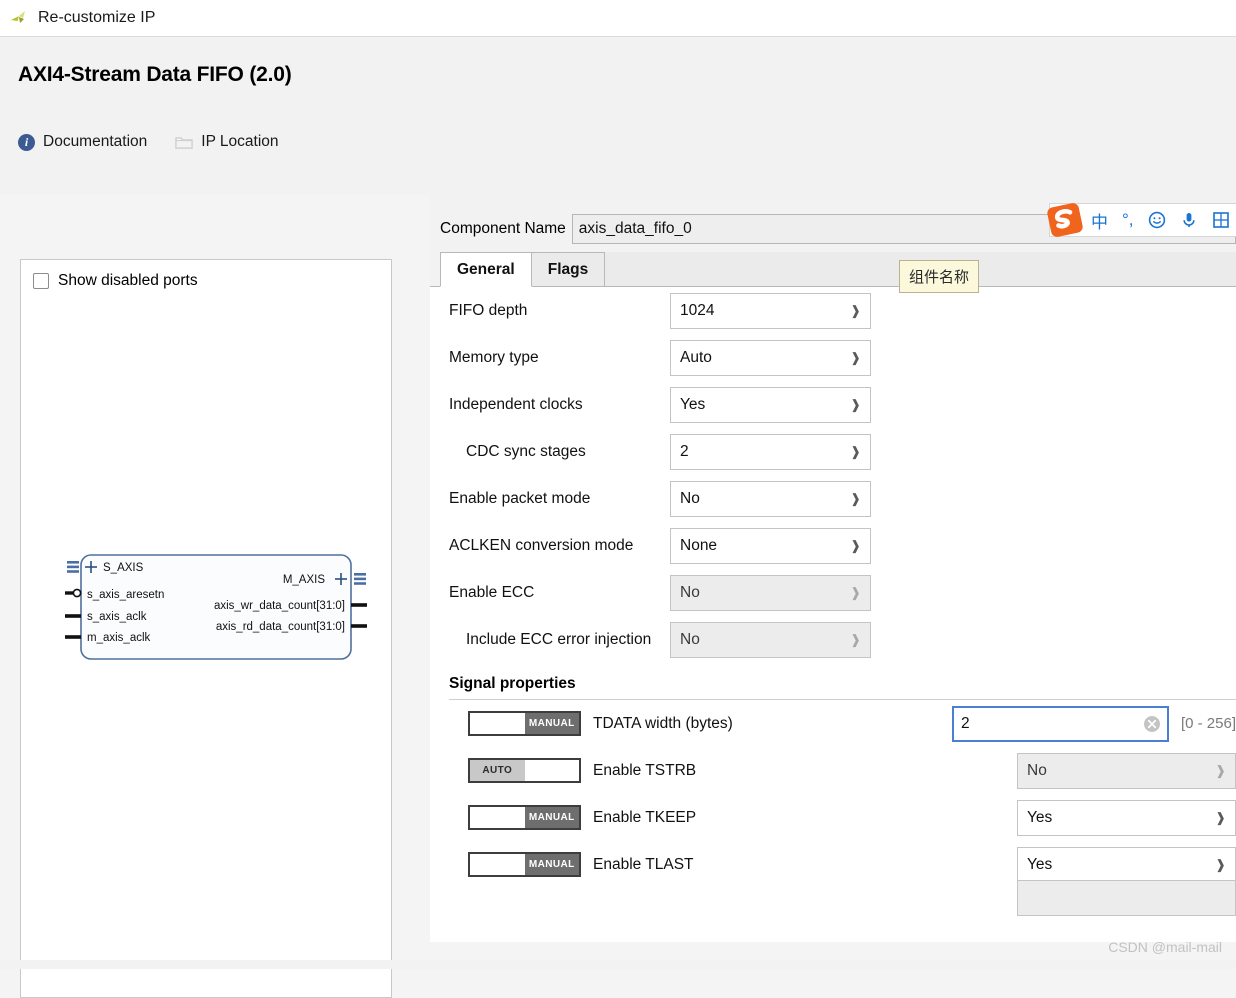  I want to click on combo-fifo-depth: 1024 ❱, so click(770, 310).